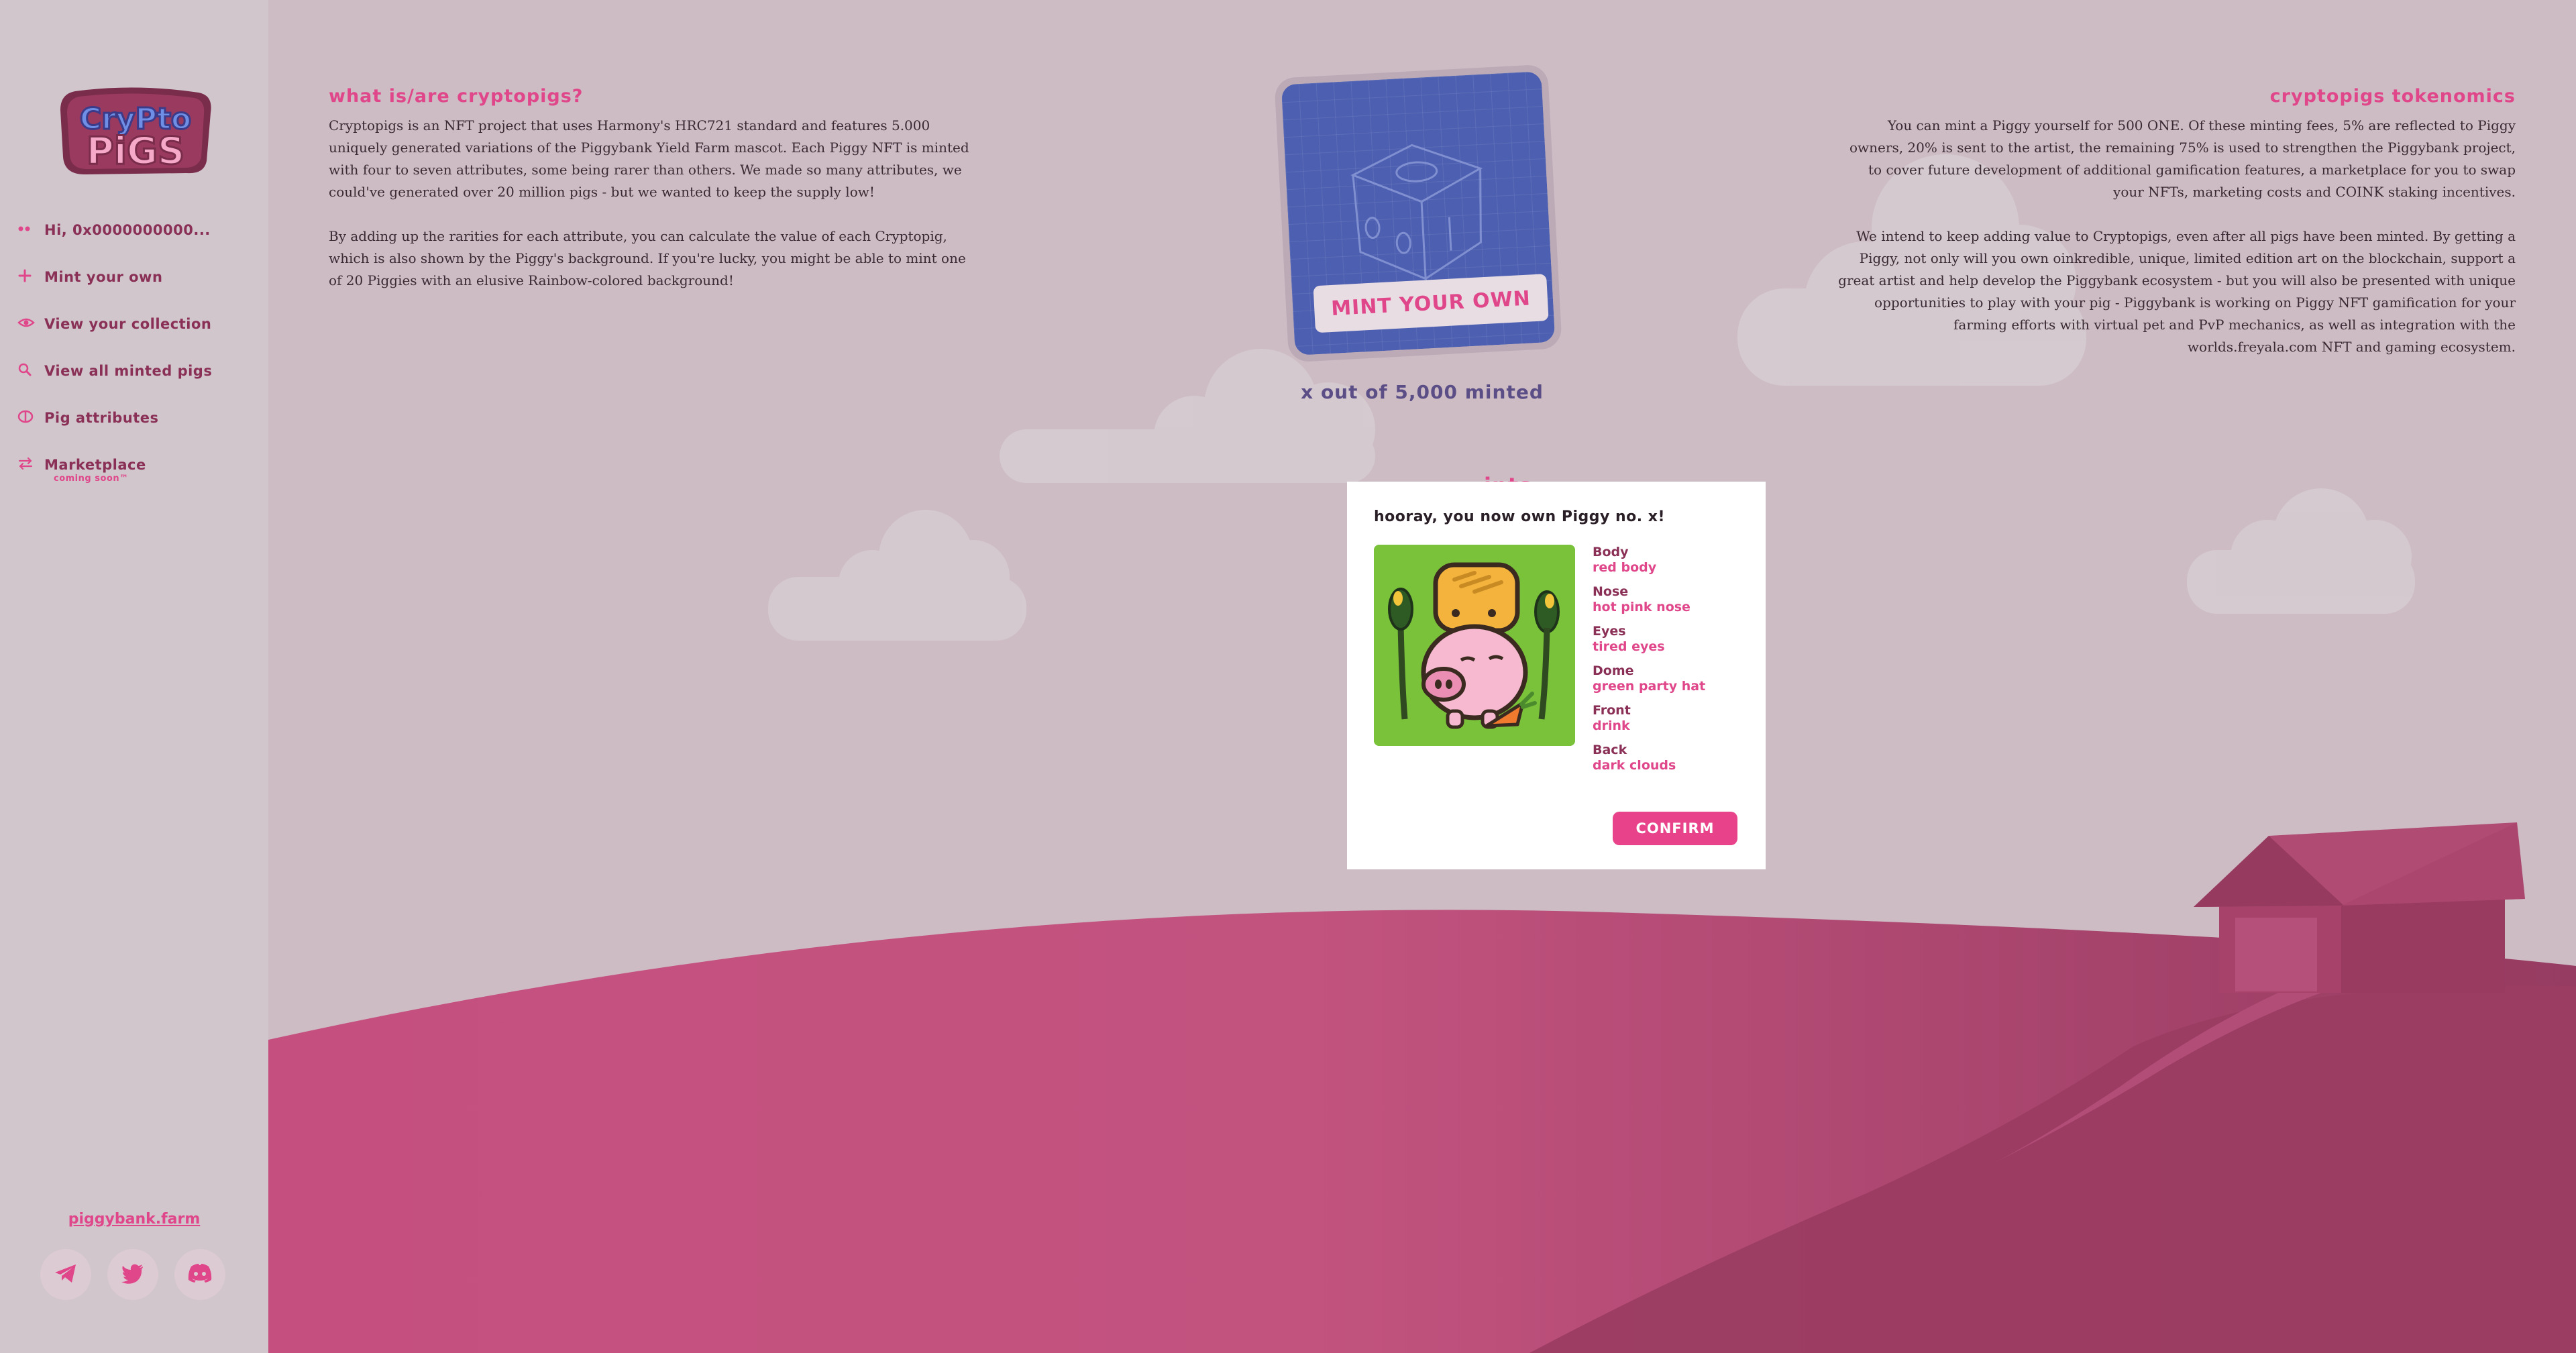 Image resolution: width=2576 pixels, height=1353 pixels. What do you see at coordinates (456, 96) in the screenshot?
I see `intro-title: what is/are cryptopigs?` at bounding box center [456, 96].